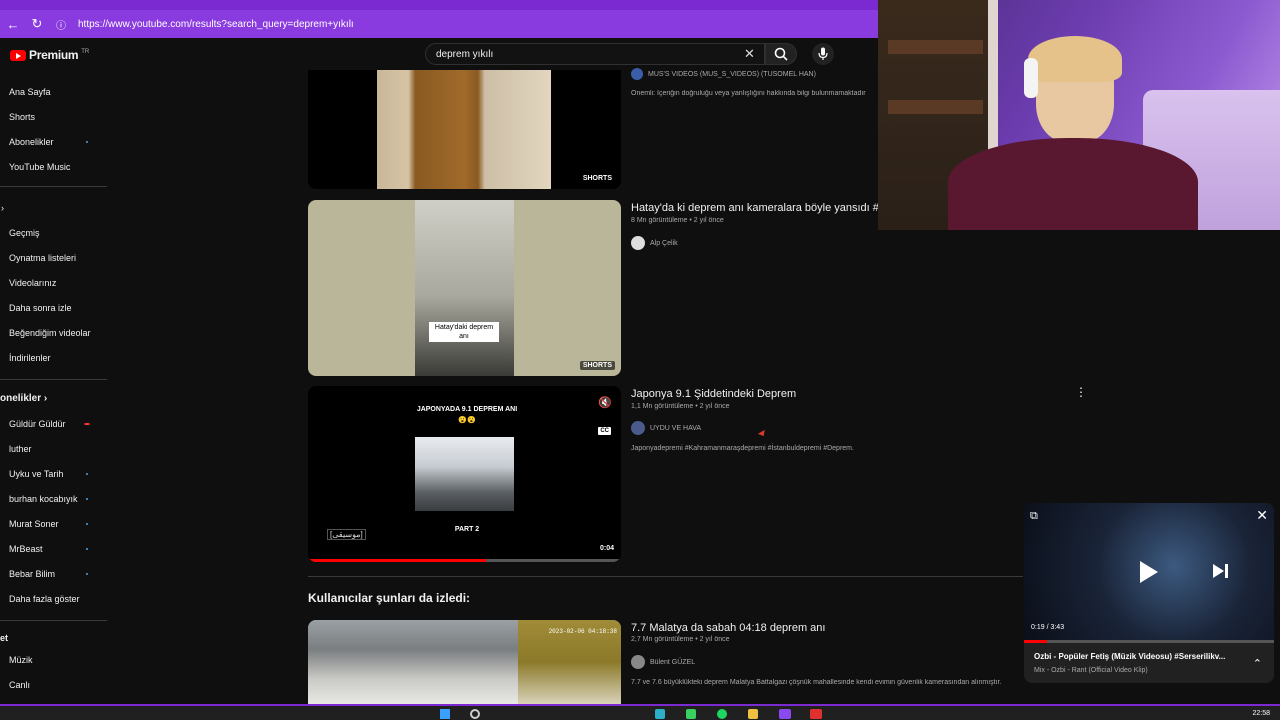 The image size is (1280, 720). Describe the element at coordinates (4, 638) in the screenshot. I see `explore-heading: et` at that location.